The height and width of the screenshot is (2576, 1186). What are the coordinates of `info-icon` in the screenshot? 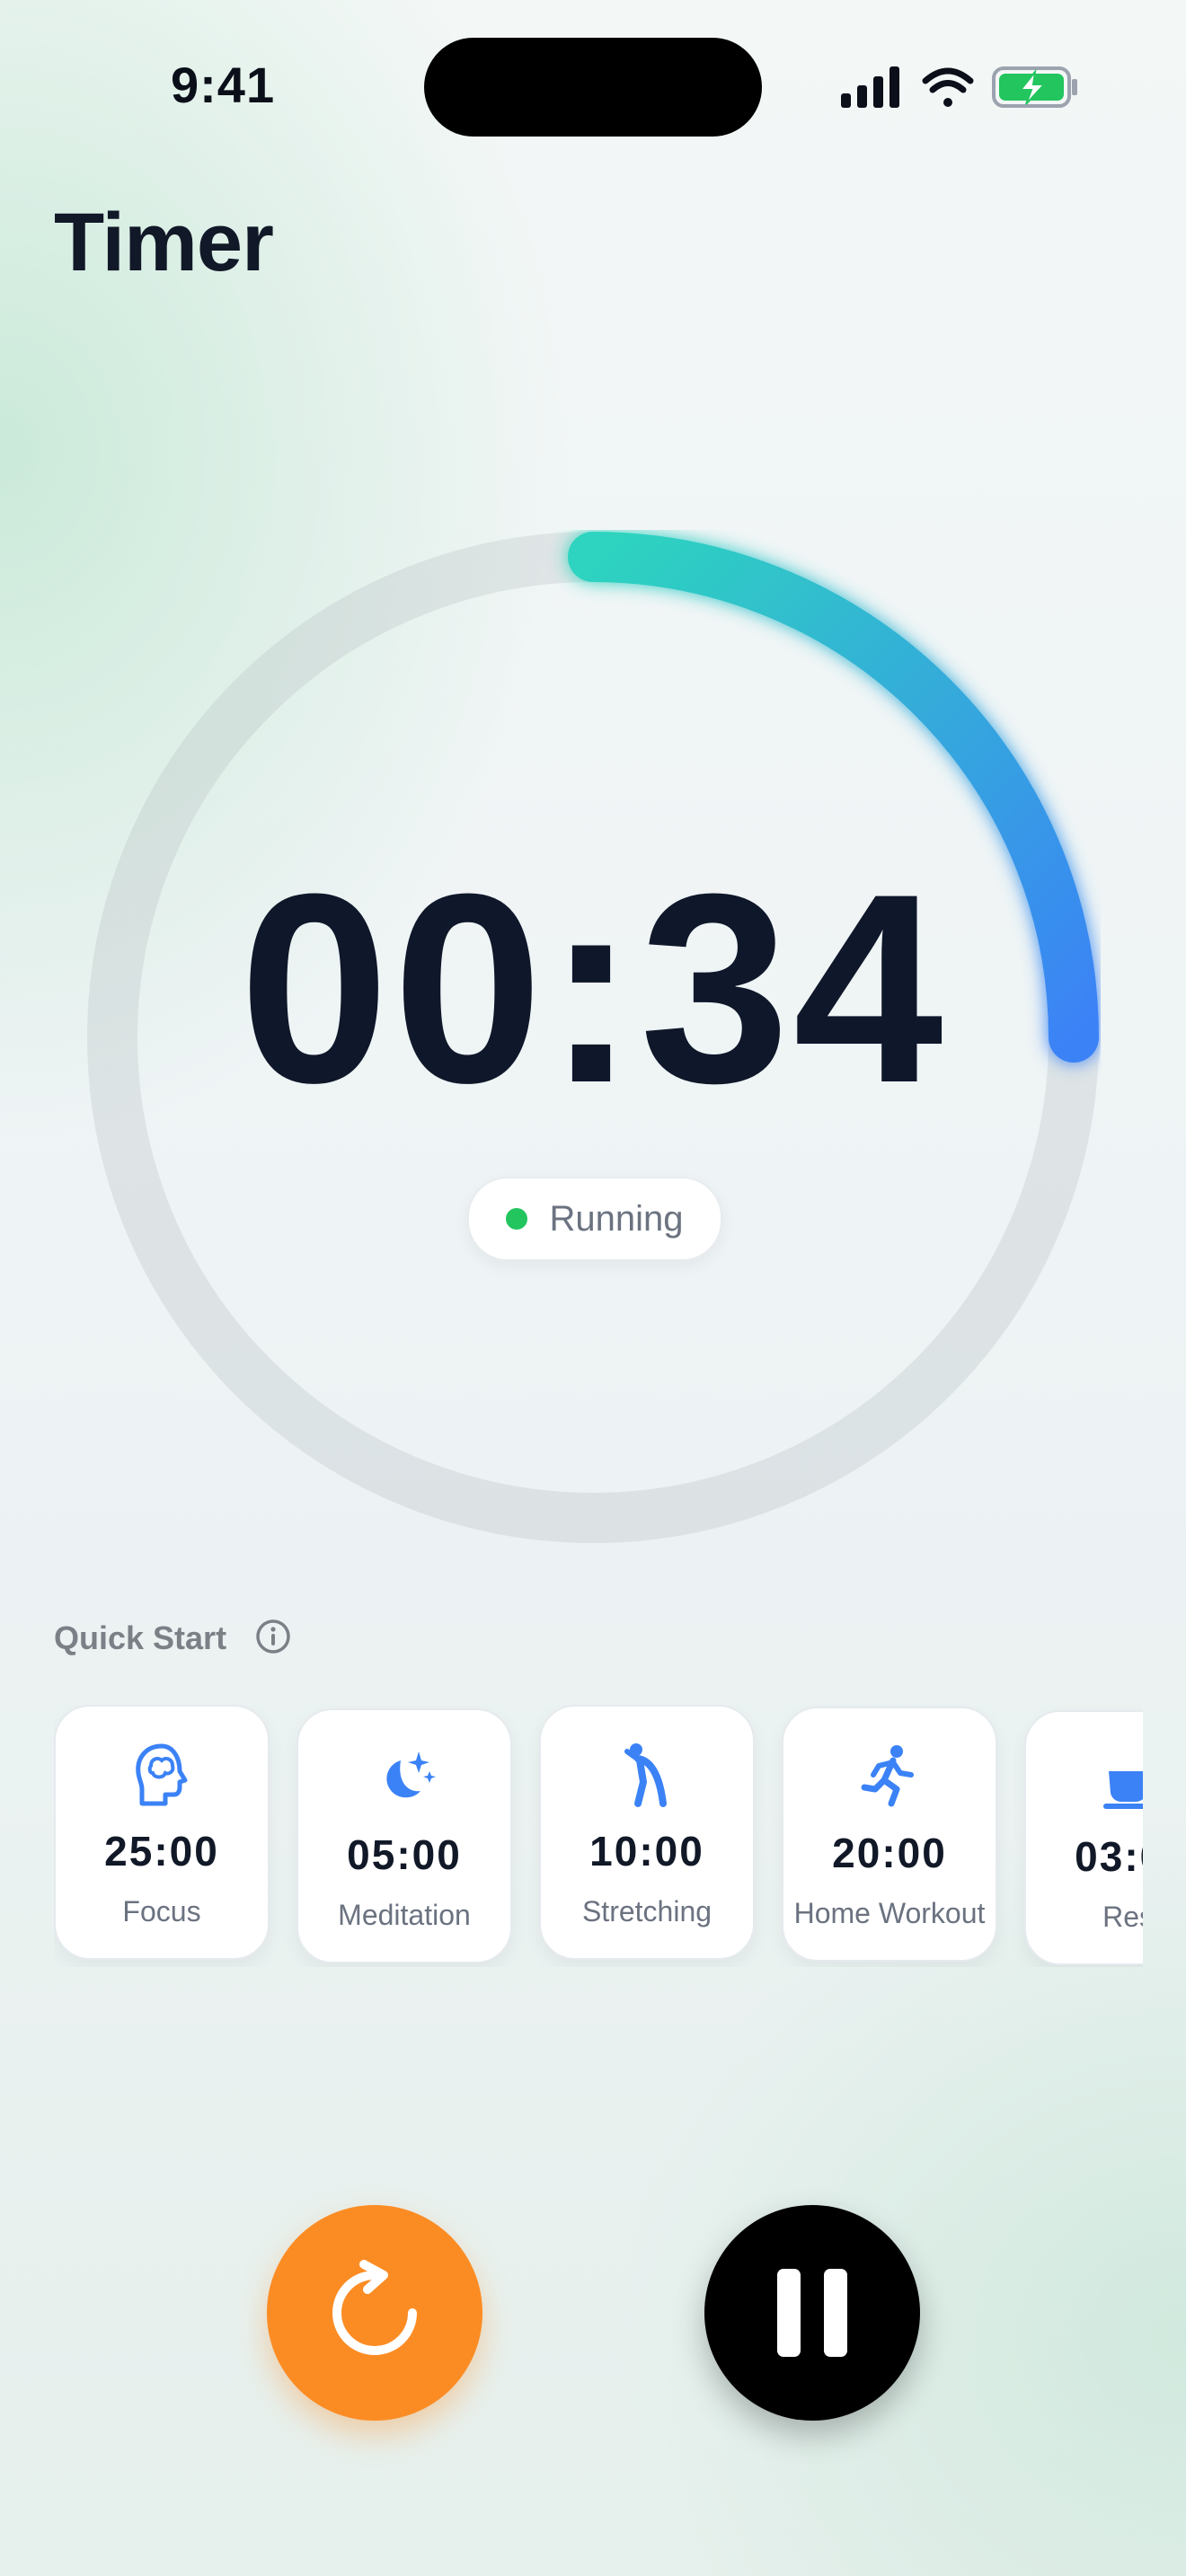 It's located at (273, 1636).